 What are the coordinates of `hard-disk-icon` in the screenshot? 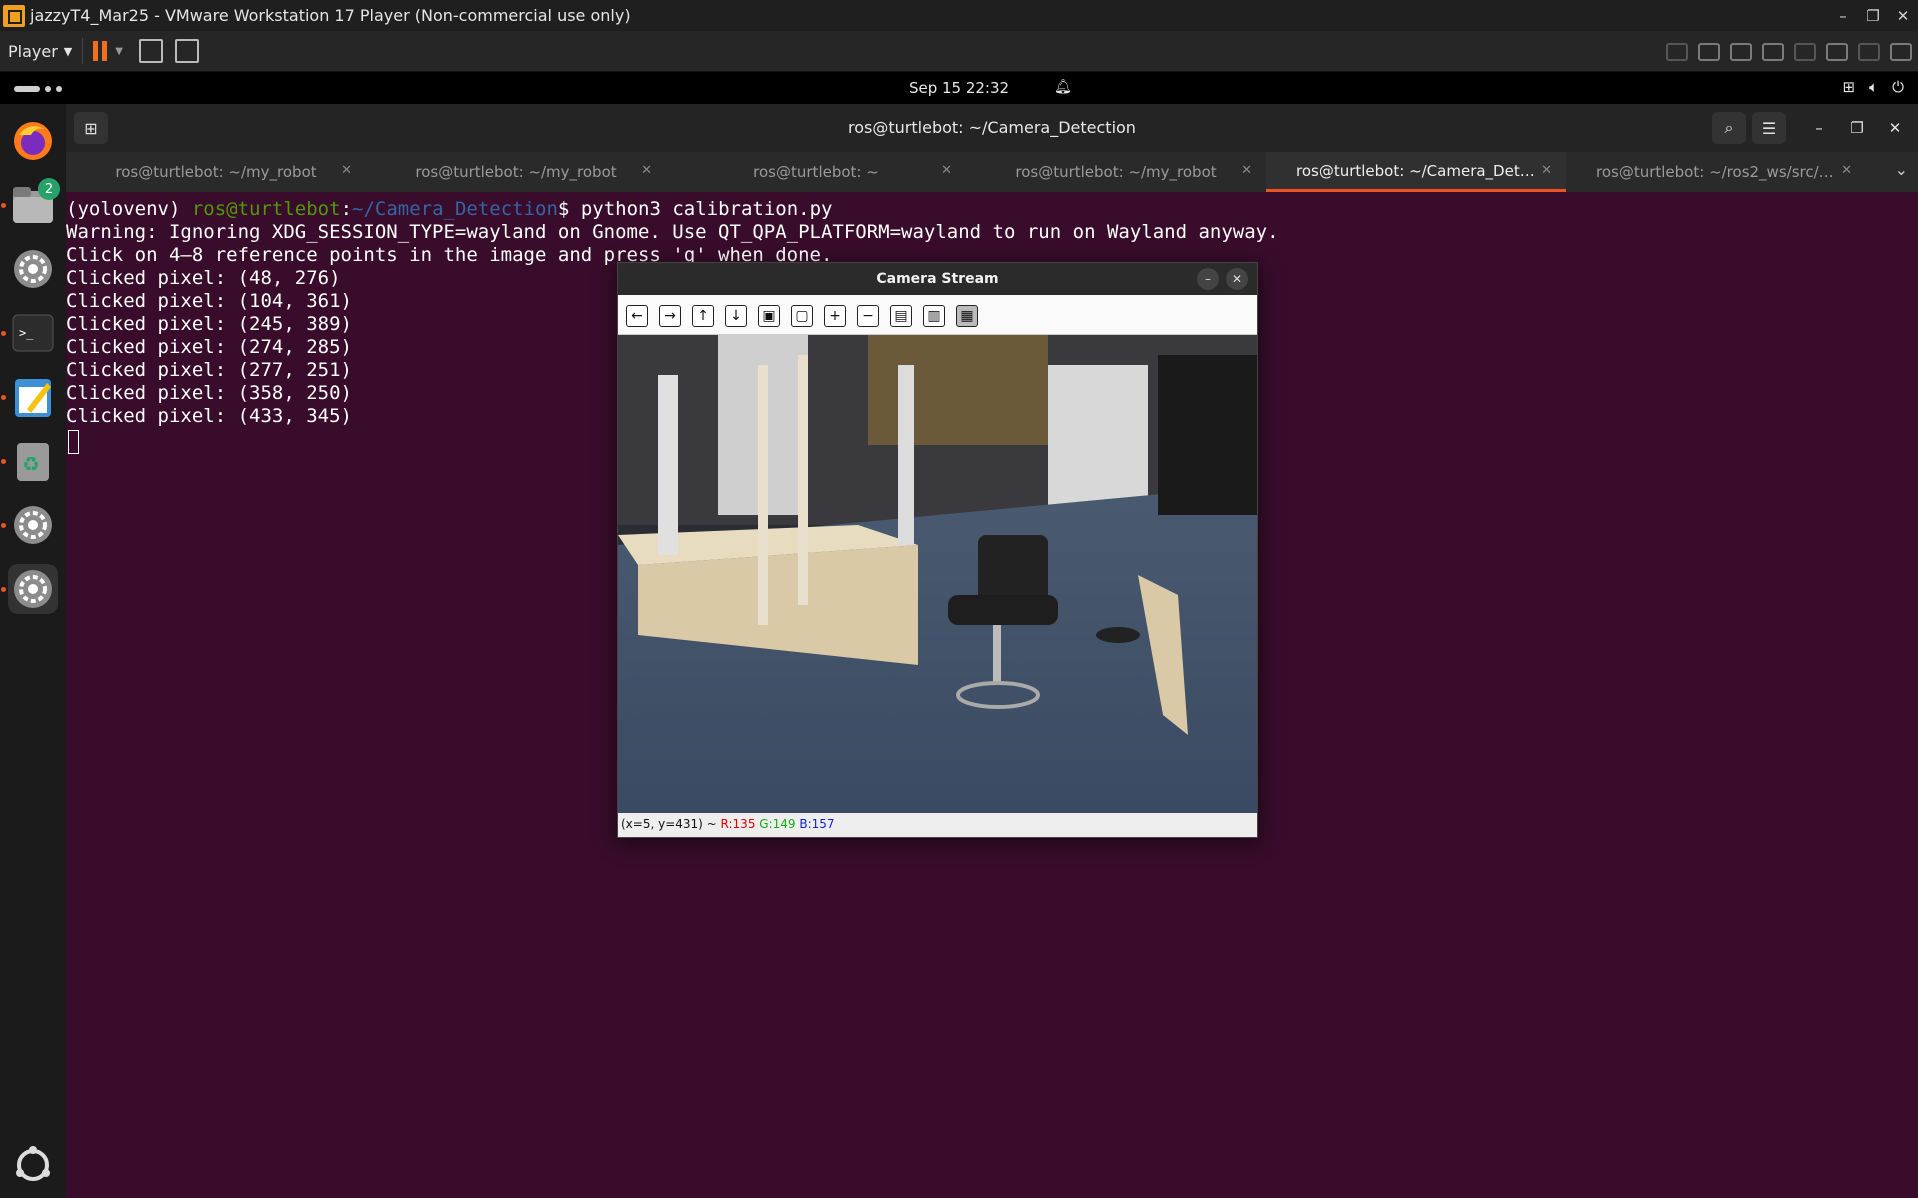 It's located at (1709, 51).